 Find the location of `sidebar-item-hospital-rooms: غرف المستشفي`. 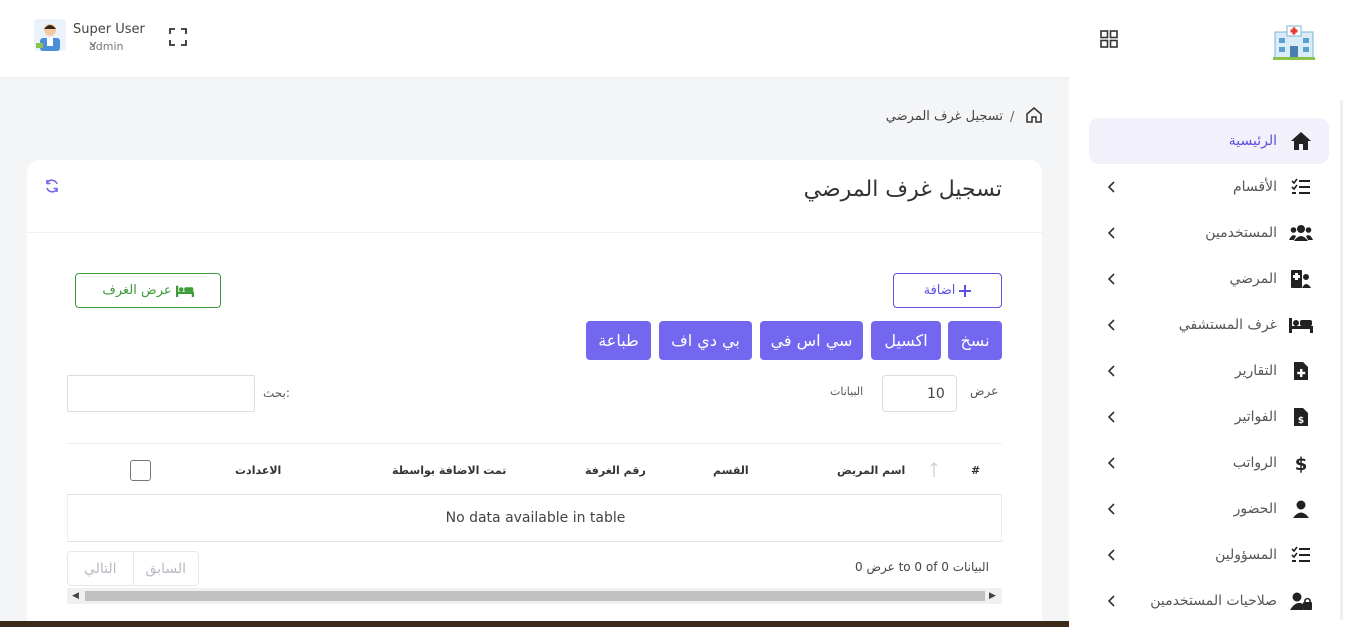

sidebar-item-hospital-rooms: غرف المستشفي is located at coordinates (1209, 325).